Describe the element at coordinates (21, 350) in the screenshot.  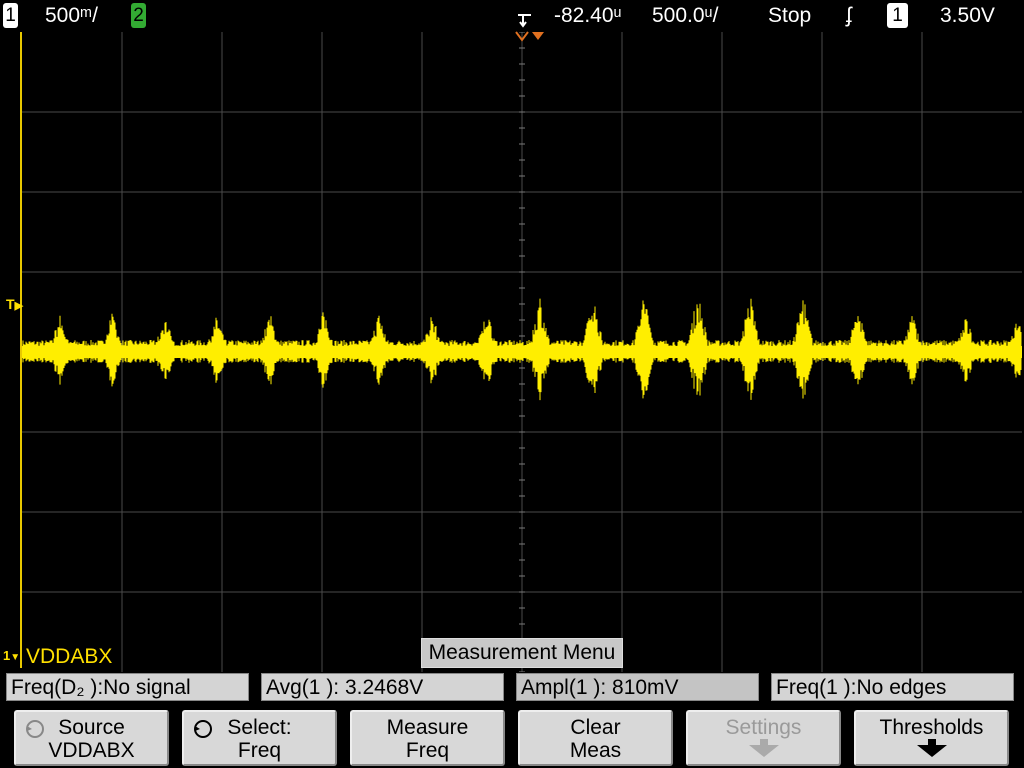
I see `channel-1-reference-line` at that location.